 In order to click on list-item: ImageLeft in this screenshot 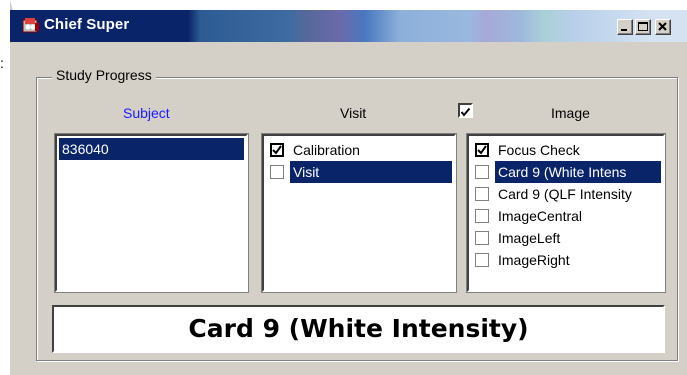, I will do `click(566, 238)`.